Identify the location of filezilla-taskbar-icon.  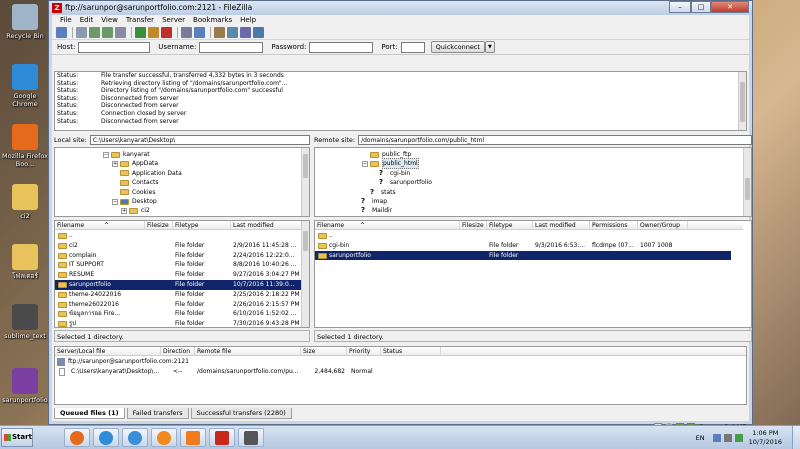
(222, 437).